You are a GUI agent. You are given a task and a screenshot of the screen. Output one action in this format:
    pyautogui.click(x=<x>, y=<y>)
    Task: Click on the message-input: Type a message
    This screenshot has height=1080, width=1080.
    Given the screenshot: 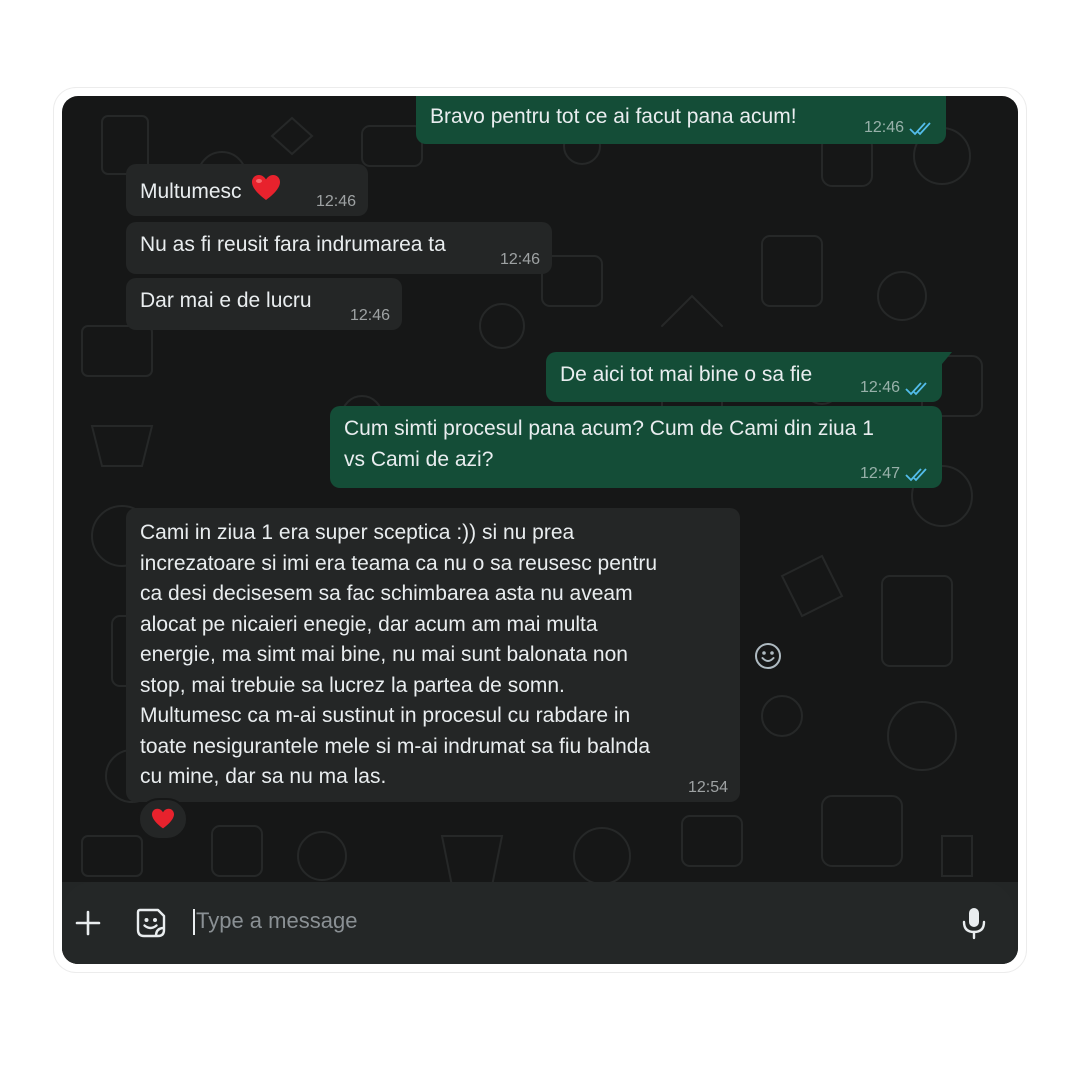 What is the action you would take?
    pyautogui.click(x=276, y=921)
    